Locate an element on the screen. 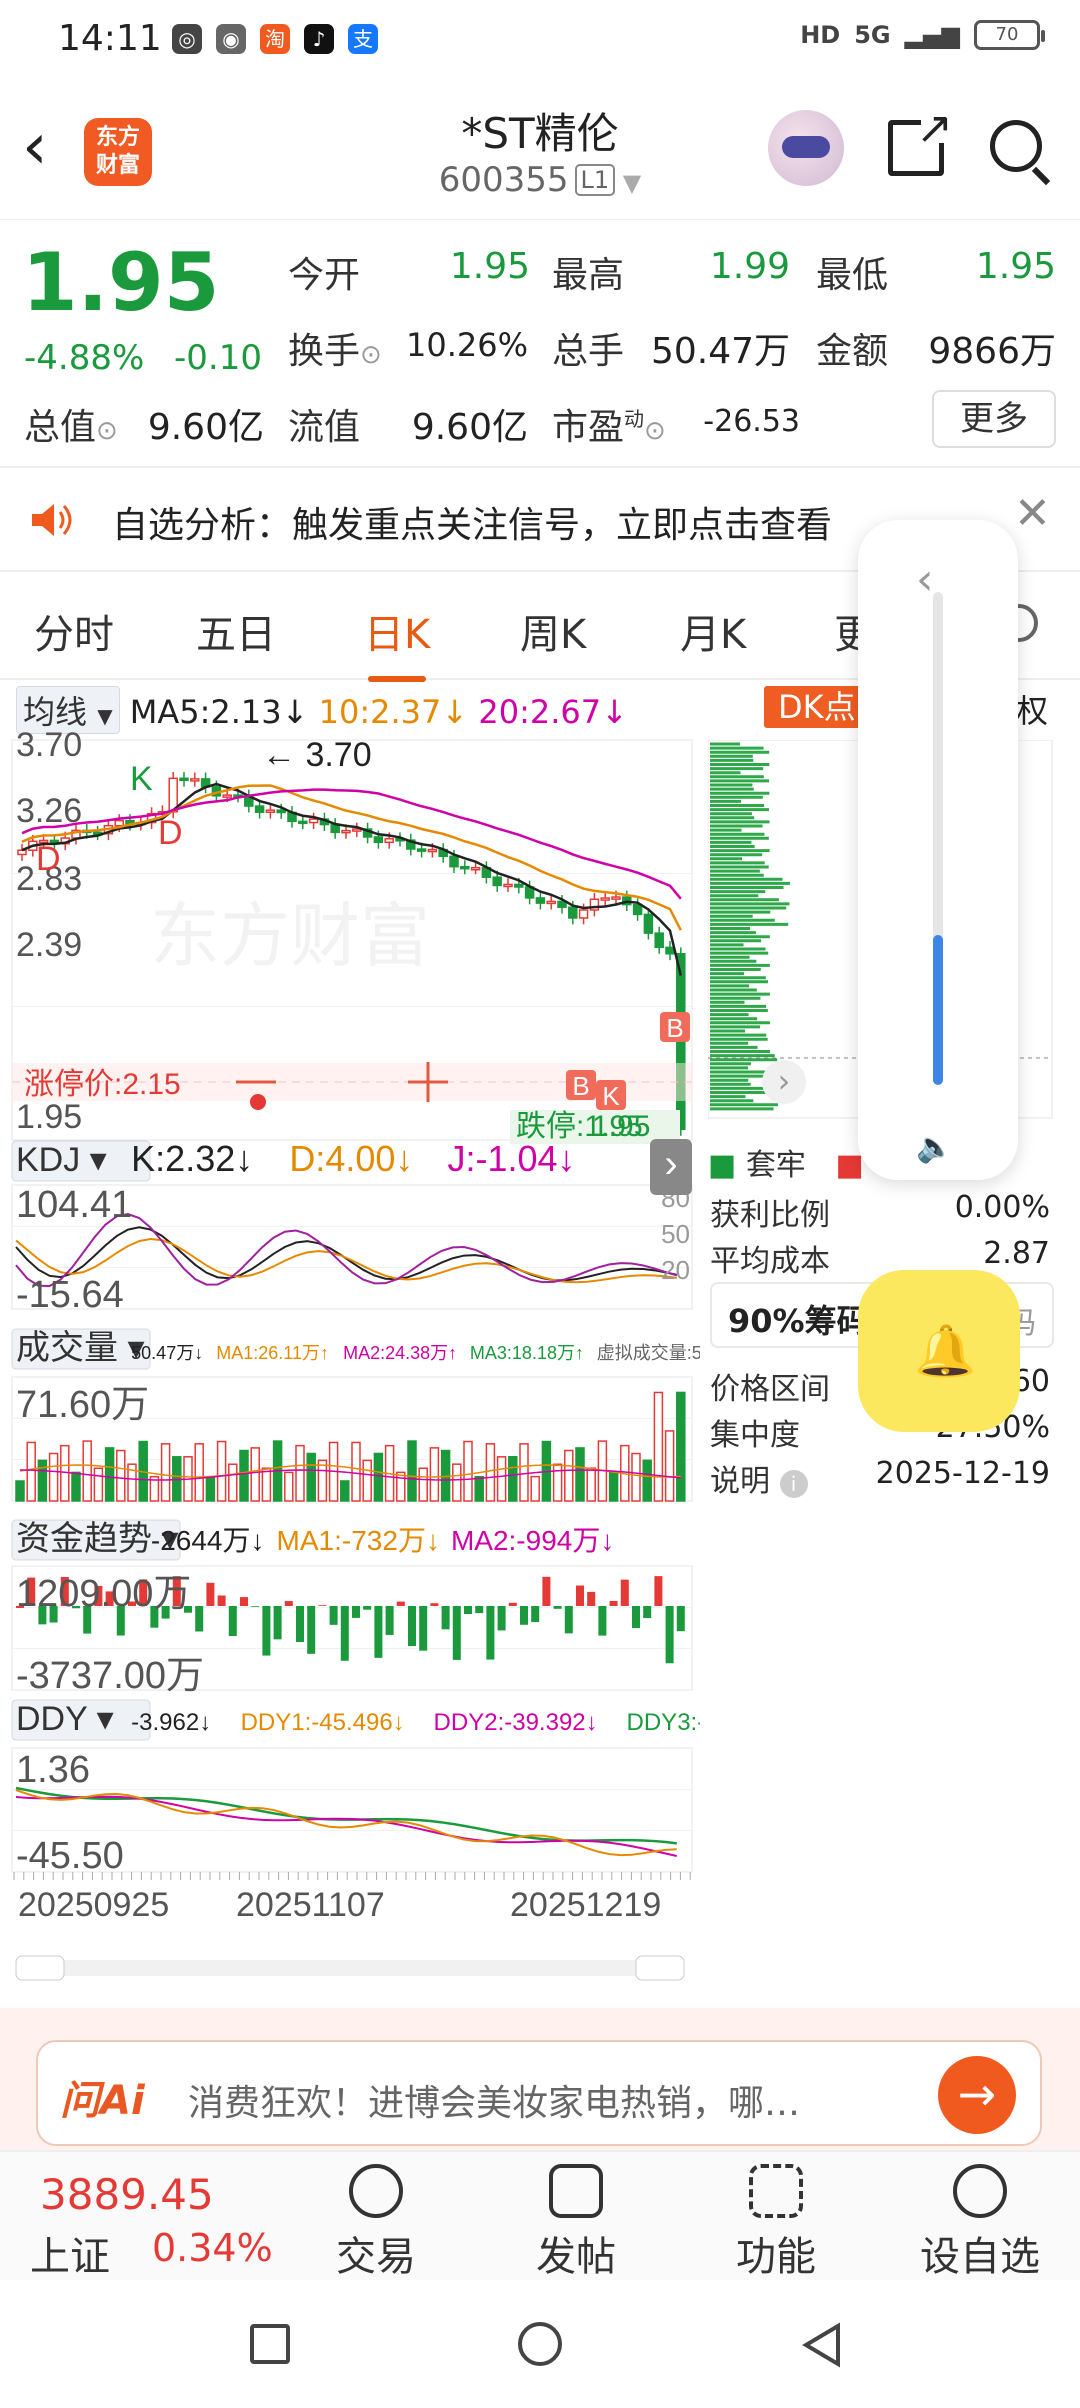 Image resolution: width=1080 pixels, height=2408 pixels. date-label: 20251107 is located at coordinates (310, 1905).